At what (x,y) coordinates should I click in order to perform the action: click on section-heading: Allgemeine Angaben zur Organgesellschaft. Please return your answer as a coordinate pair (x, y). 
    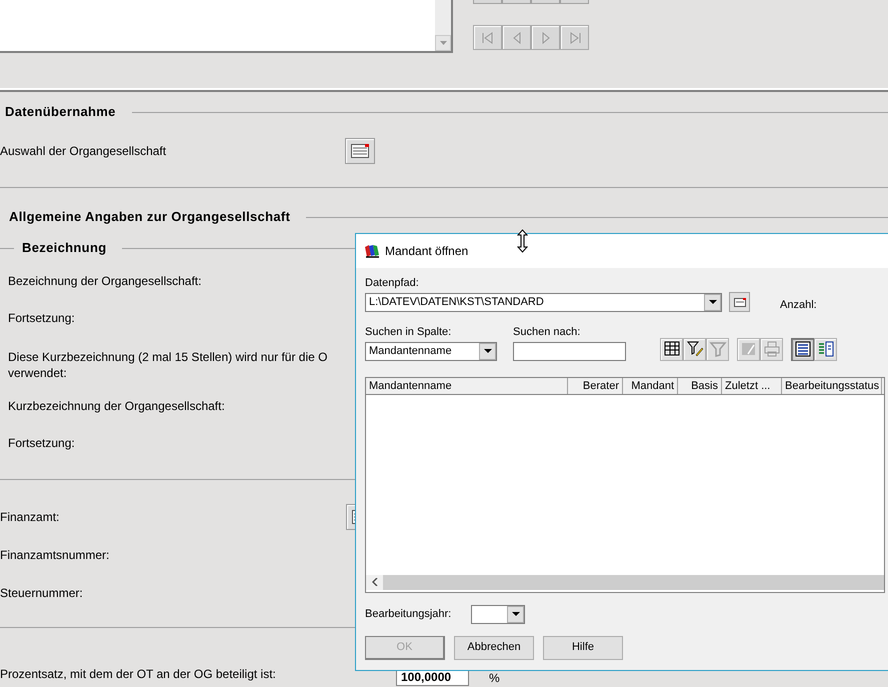
    Looking at the image, I should click on (149, 217).